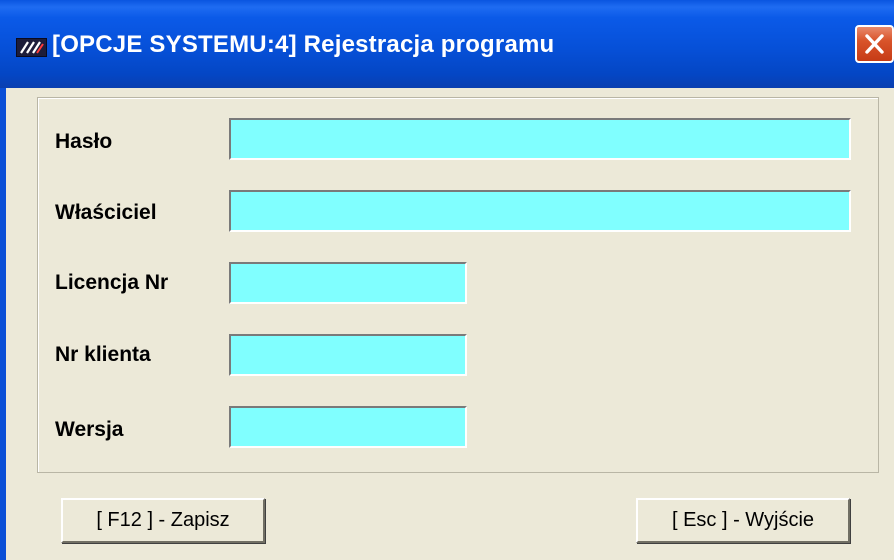  Describe the element at coordinates (89, 429) in the screenshot. I see `version-label: Wersja` at that location.